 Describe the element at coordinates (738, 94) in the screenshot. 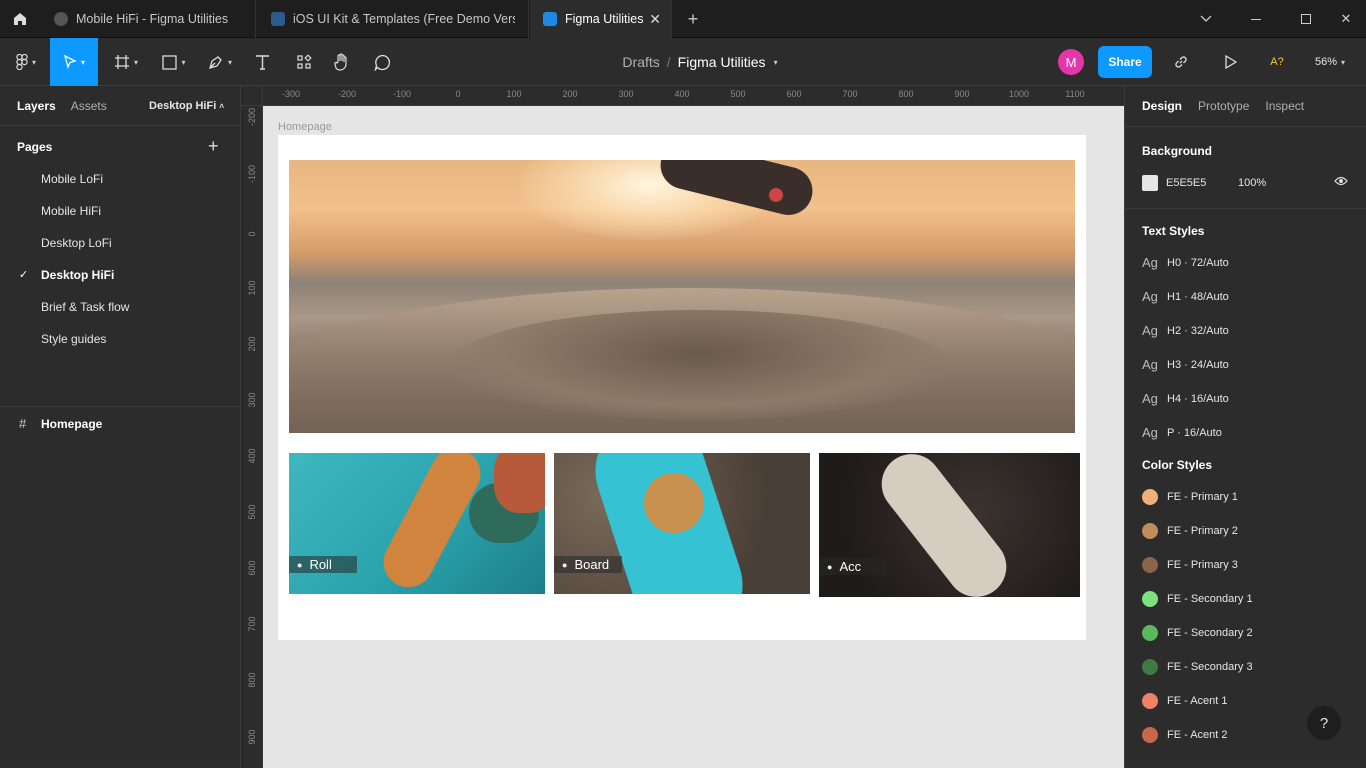

I see `ruler-tick: 500` at that location.